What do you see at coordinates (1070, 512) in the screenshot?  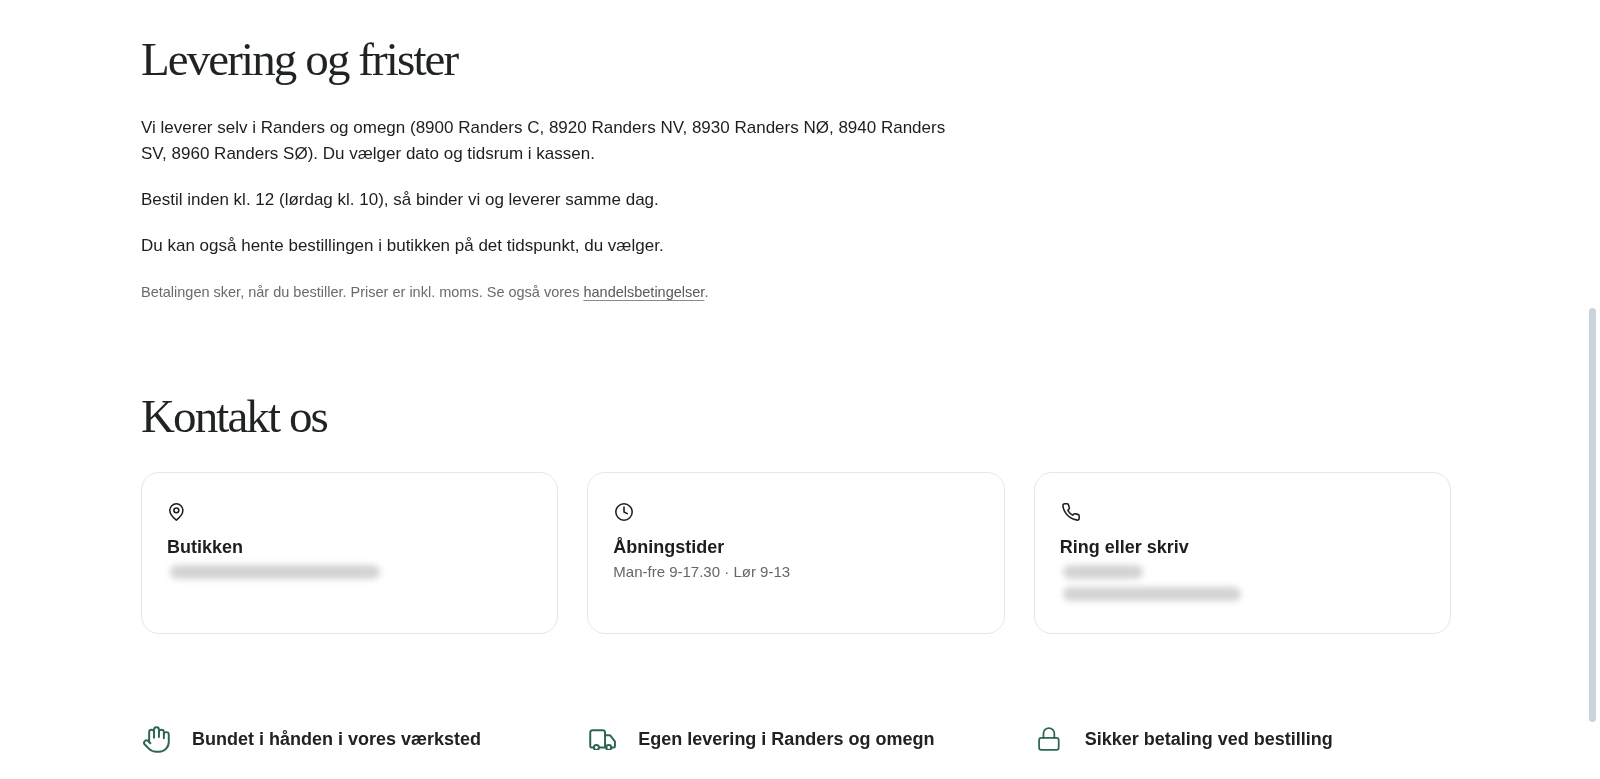 I see `phone-icon` at bounding box center [1070, 512].